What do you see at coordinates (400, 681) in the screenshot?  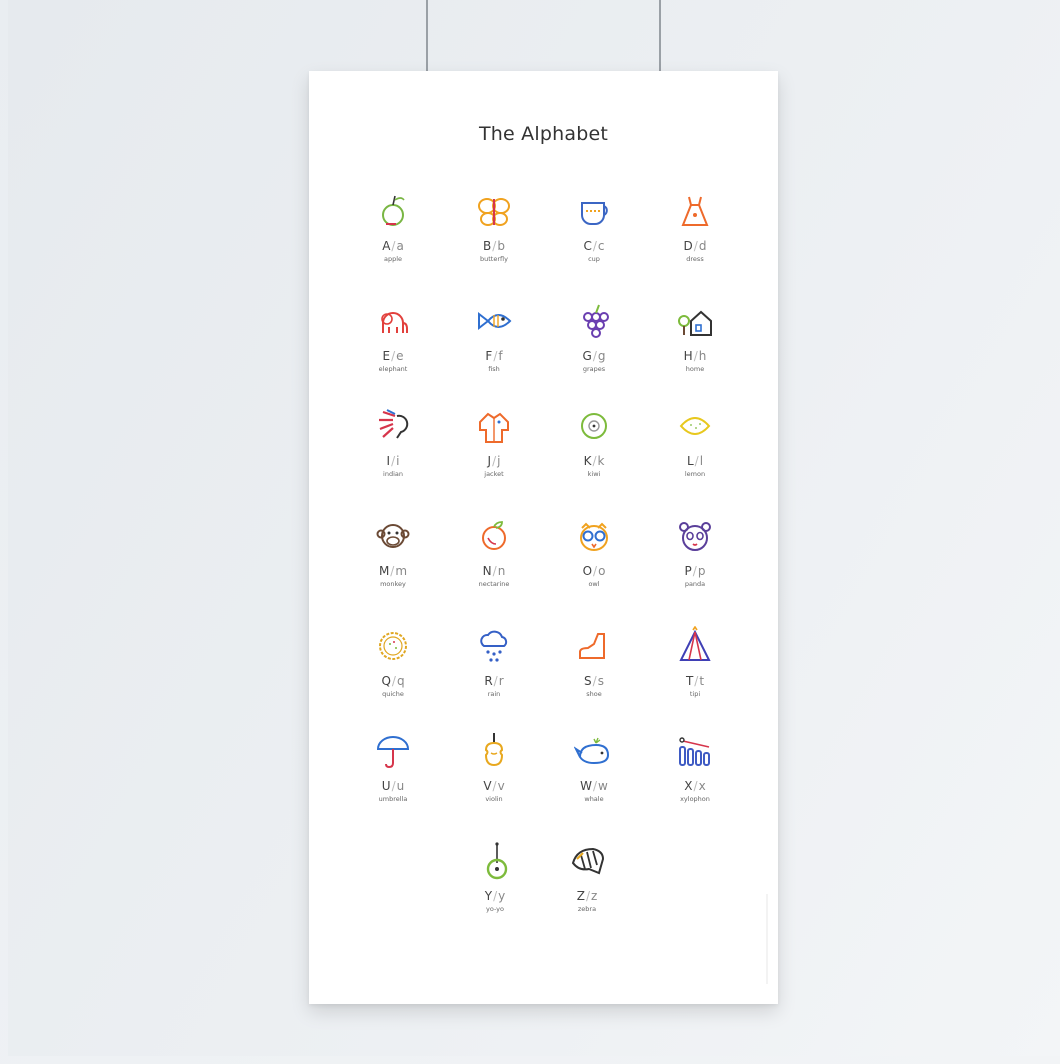 I see `lowercase-letter: q` at bounding box center [400, 681].